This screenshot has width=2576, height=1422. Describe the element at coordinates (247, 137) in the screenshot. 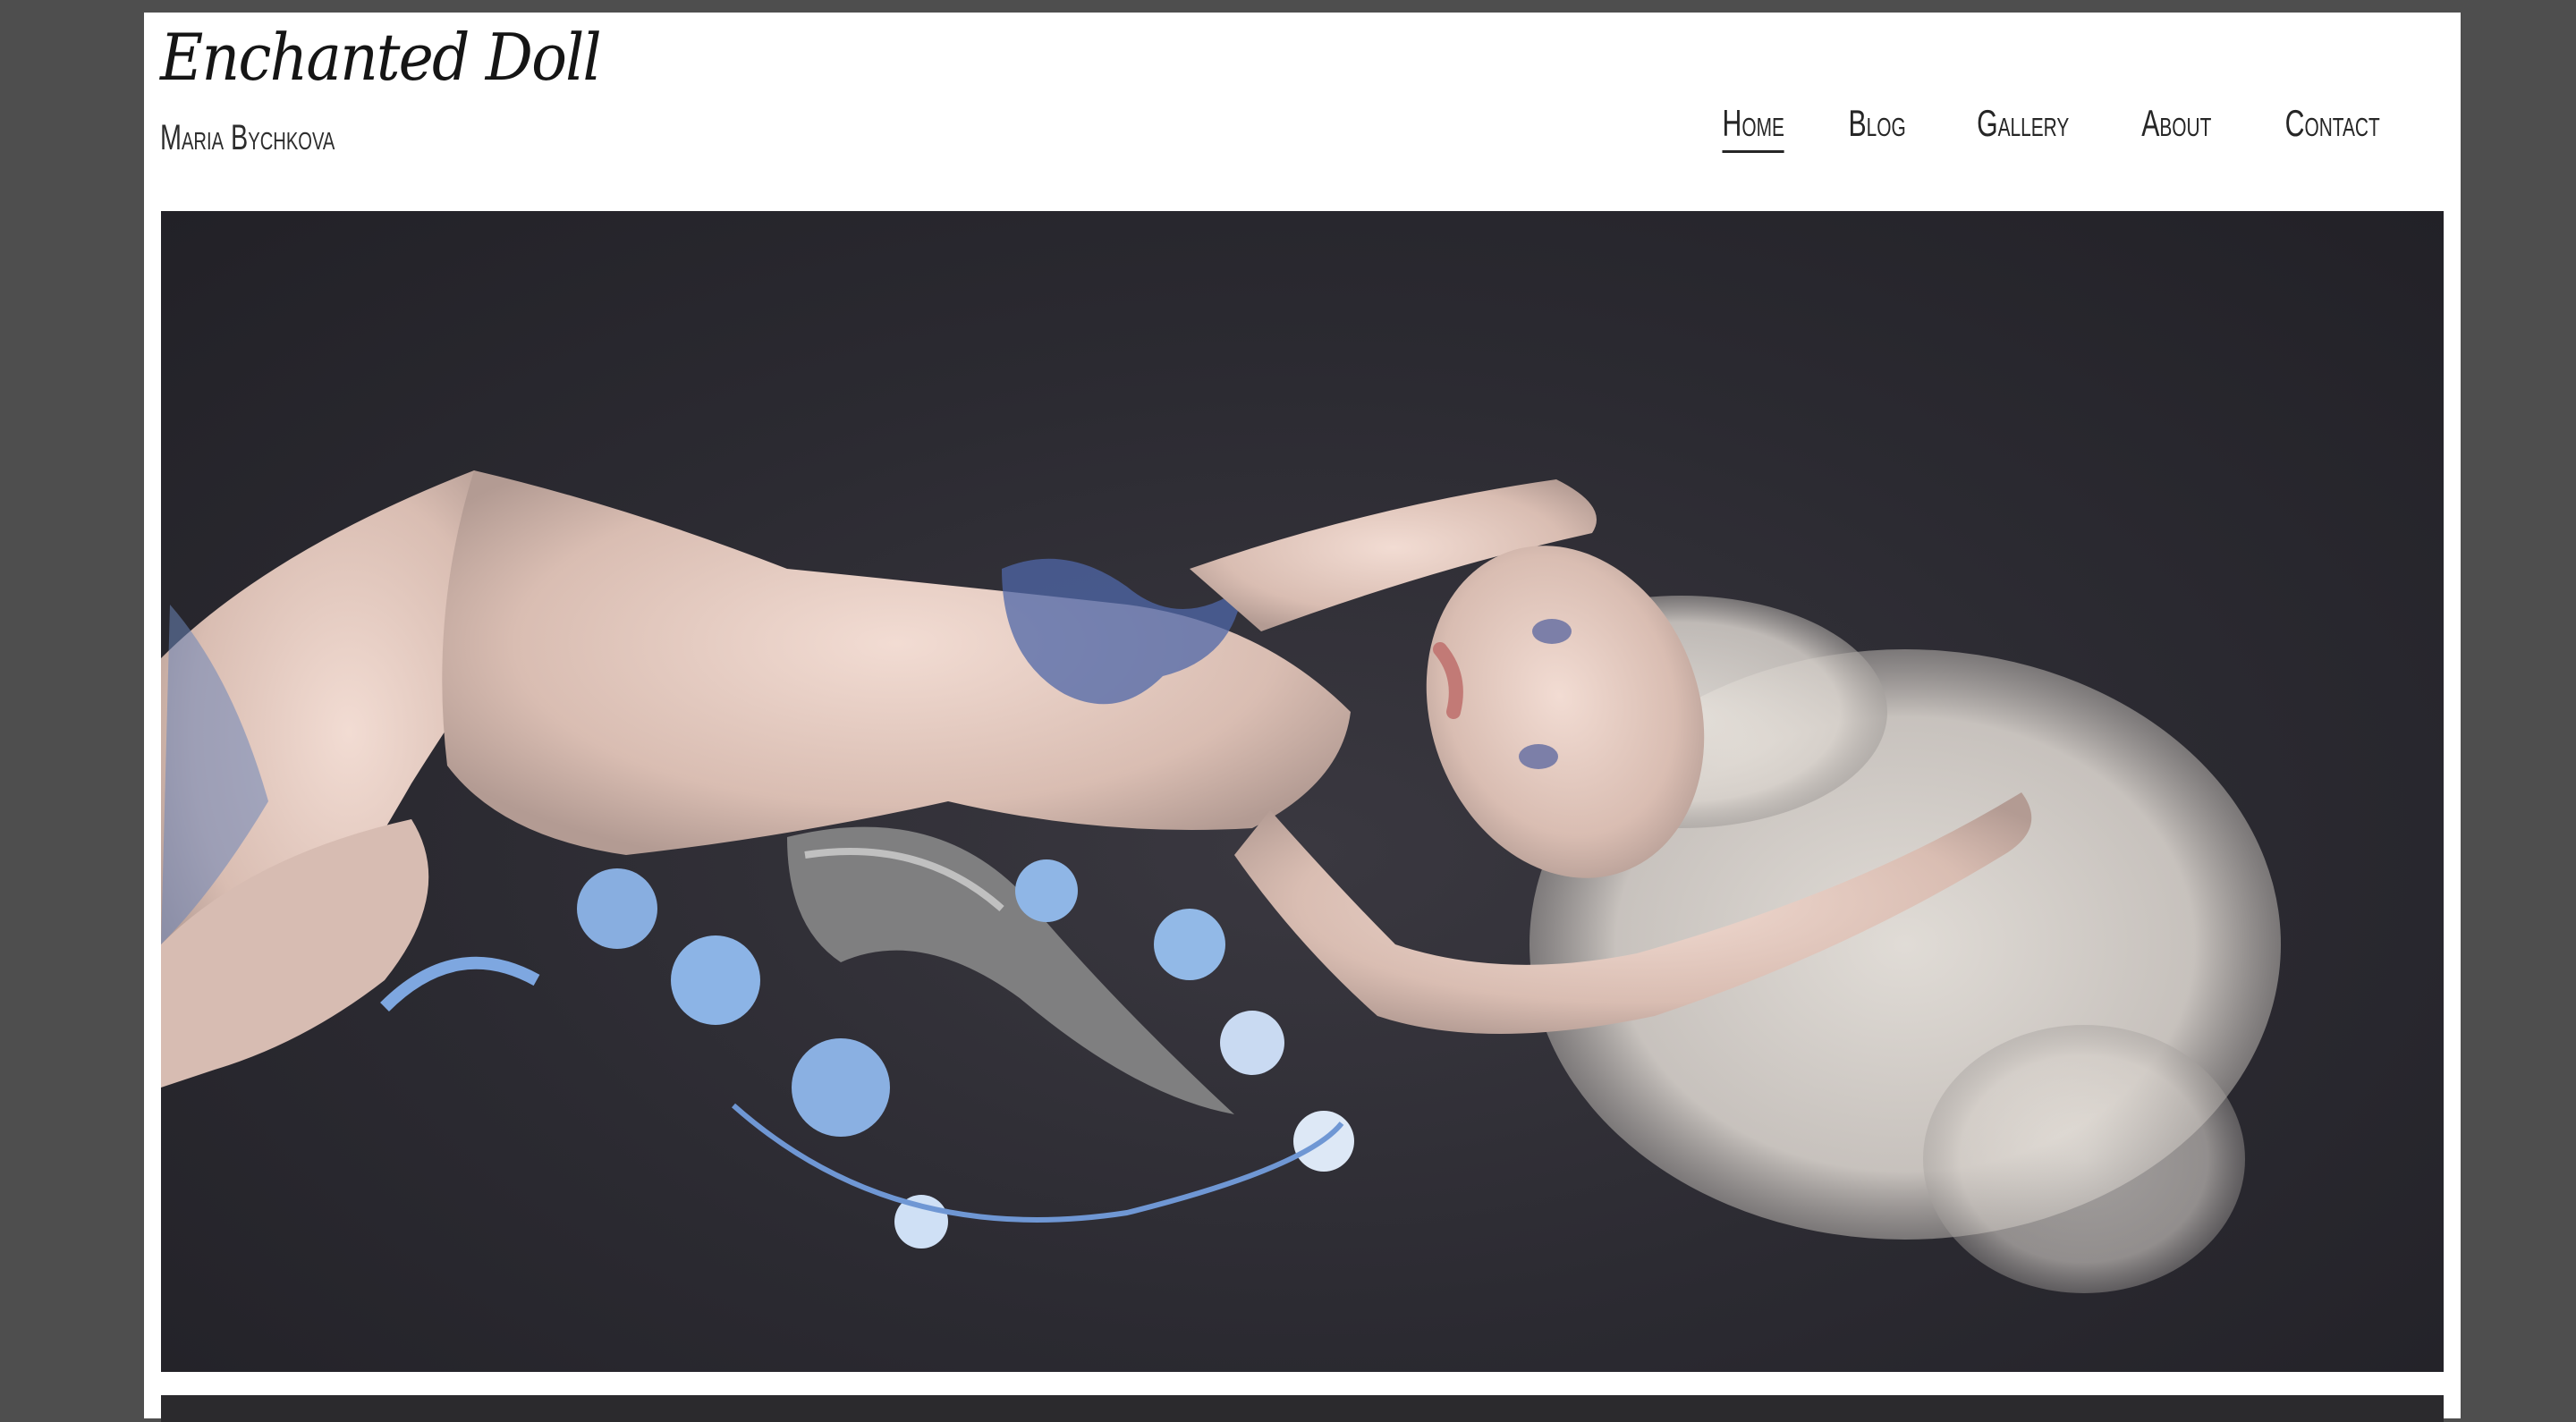

I see `site-subtitle: Maria Bychkova` at that location.